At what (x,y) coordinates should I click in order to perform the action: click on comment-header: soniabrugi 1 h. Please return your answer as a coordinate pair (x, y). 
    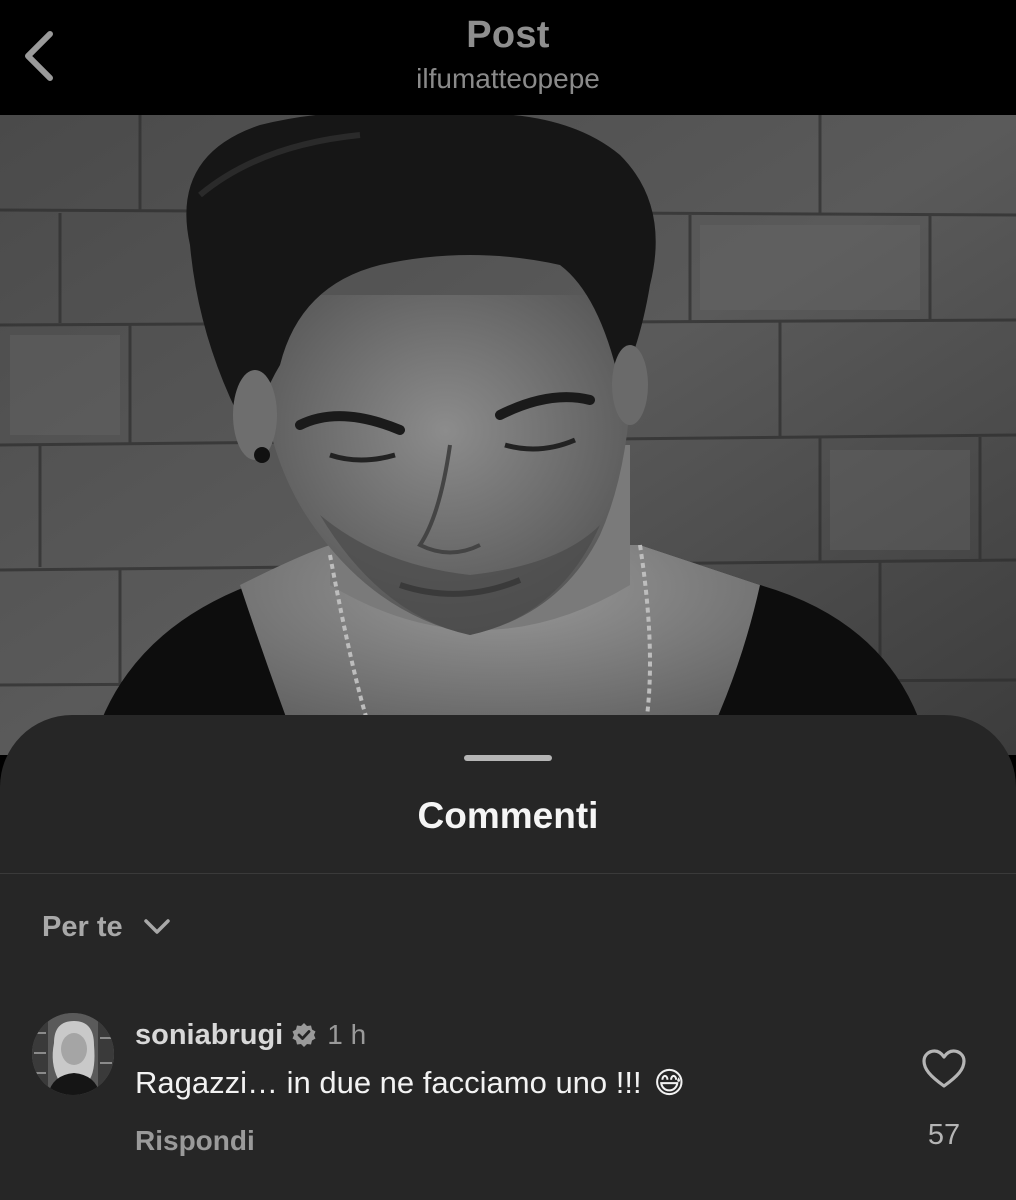
    Looking at the image, I should click on (250, 1035).